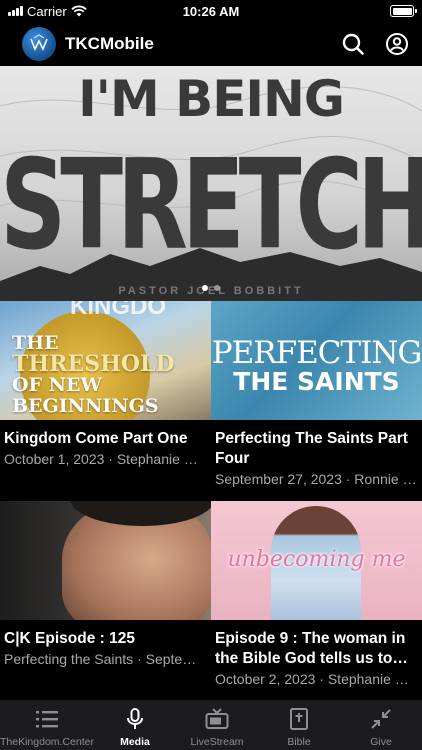 The width and height of the screenshot is (422, 750). What do you see at coordinates (105, 560) in the screenshot?
I see `media-thumbnail` at bounding box center [105, 560].